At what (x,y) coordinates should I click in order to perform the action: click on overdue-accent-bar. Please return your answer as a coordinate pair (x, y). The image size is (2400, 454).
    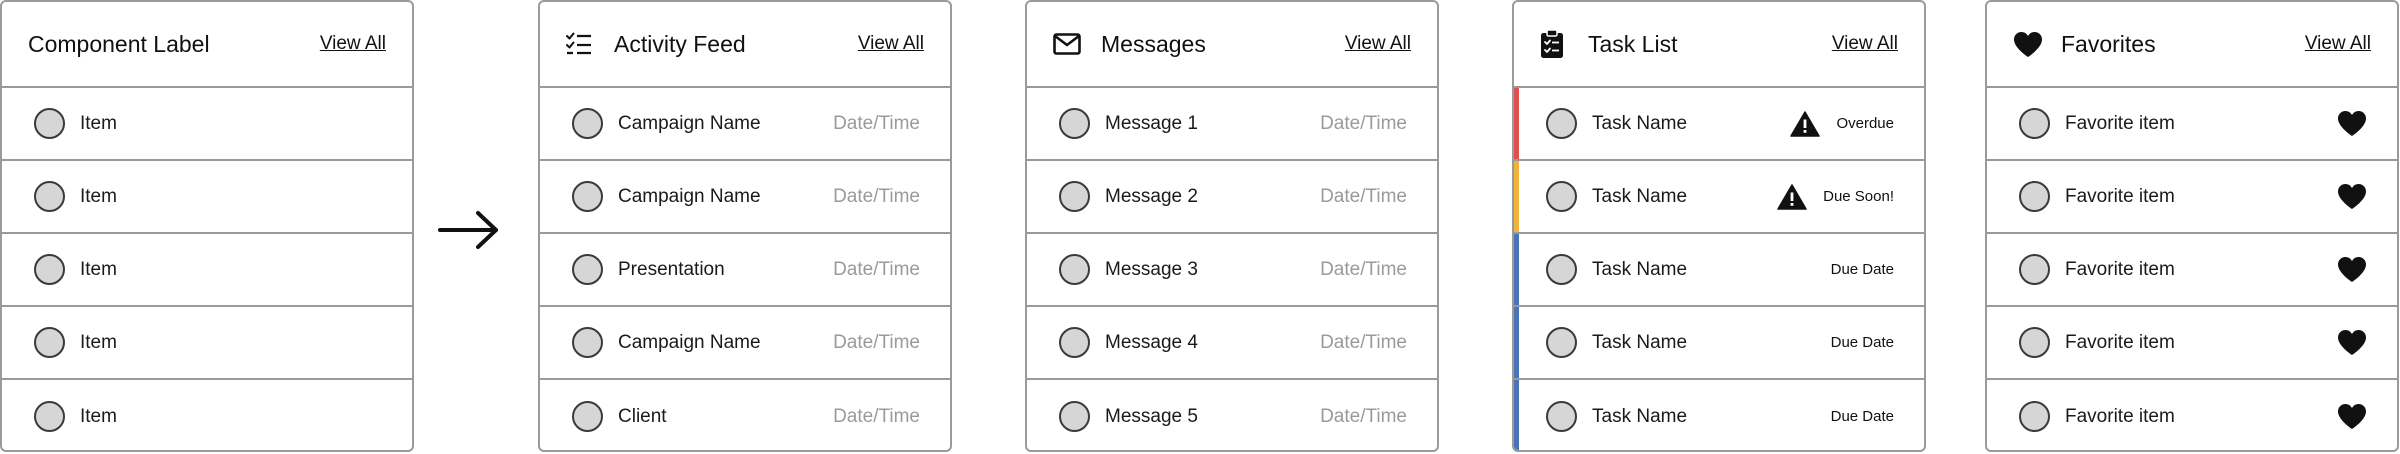
    Looking at the image, I should click on (1516, 123).